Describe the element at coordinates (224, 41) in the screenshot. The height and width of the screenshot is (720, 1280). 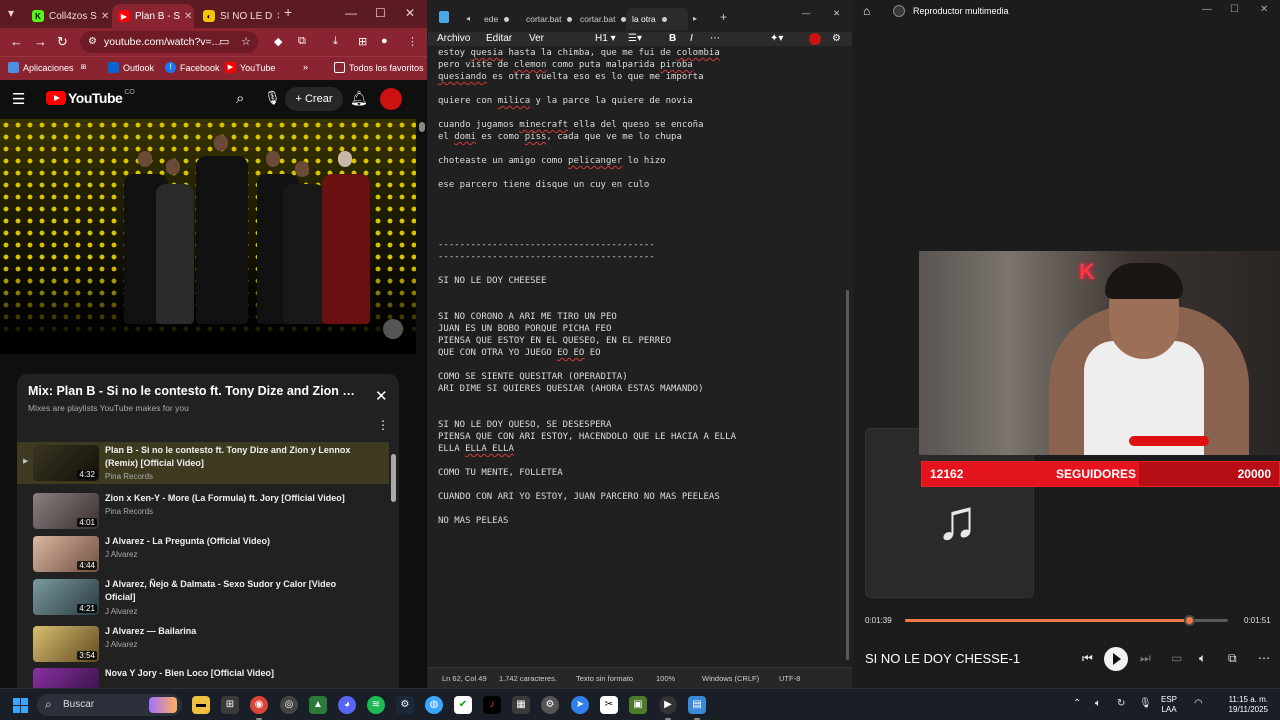
I see `cast-icon: ▭` at that location.